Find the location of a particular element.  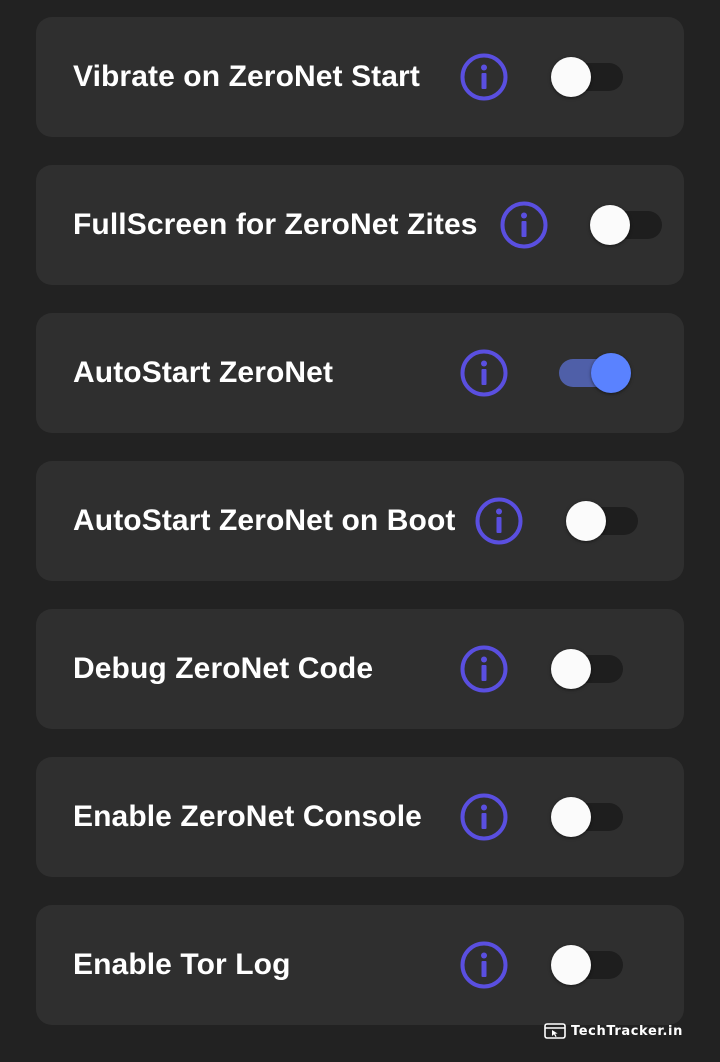

tor-log-toggle is located at coordinates (591, 965).